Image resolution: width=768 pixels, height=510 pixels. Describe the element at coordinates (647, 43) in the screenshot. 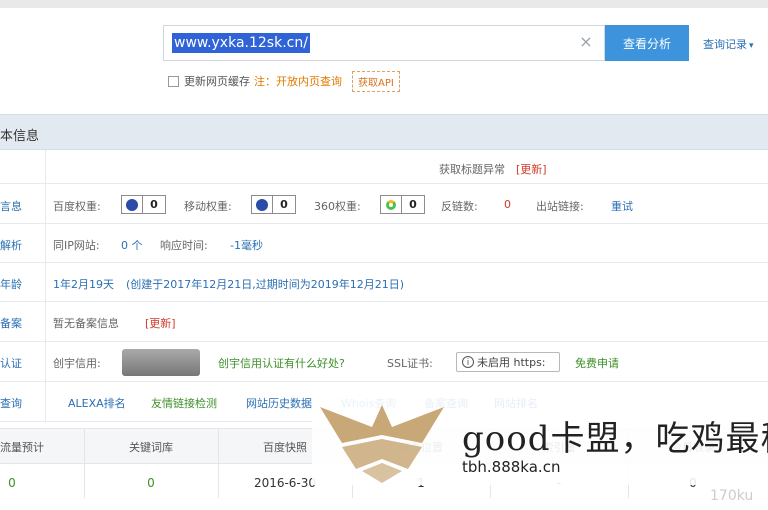

I see `analyze-button: 查看分析` at that location.